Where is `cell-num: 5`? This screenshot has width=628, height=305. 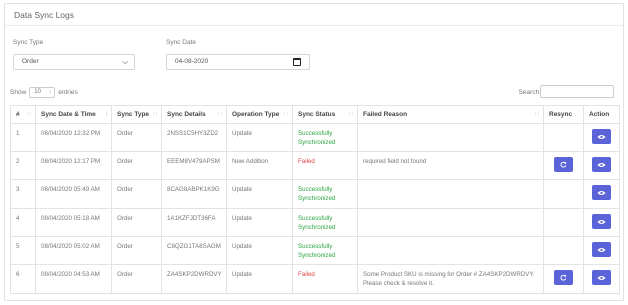
cell-num: 5 is located at coordinates (23, 250).